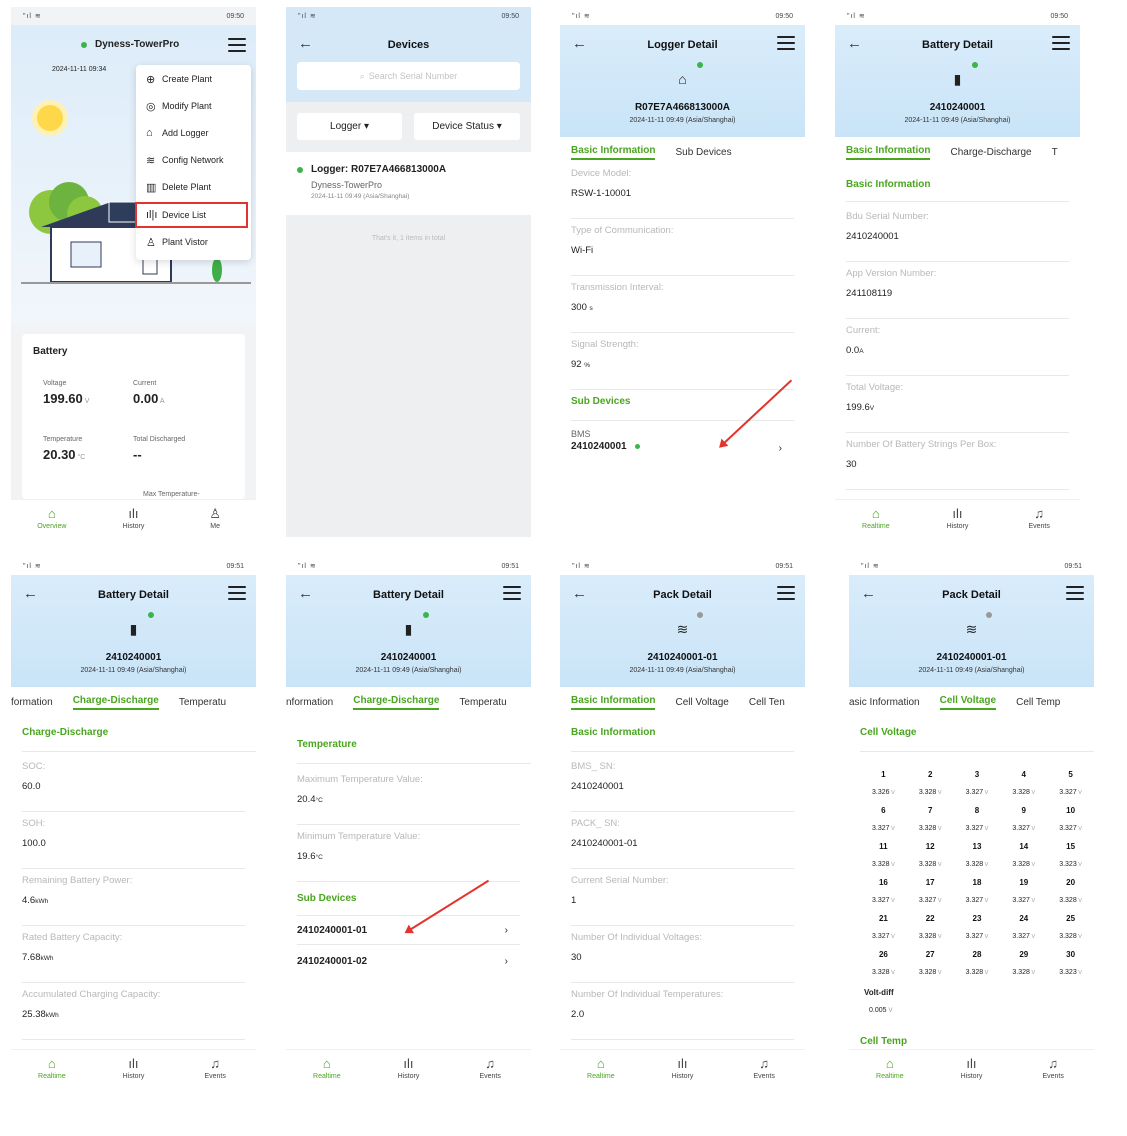 Image resolution: width=1127 pixels, height=1136 pixels. What do you see at coordinates (151, 242) in the screenshot?
I see `user-icon: ♙` at bounding box center [151, 242].